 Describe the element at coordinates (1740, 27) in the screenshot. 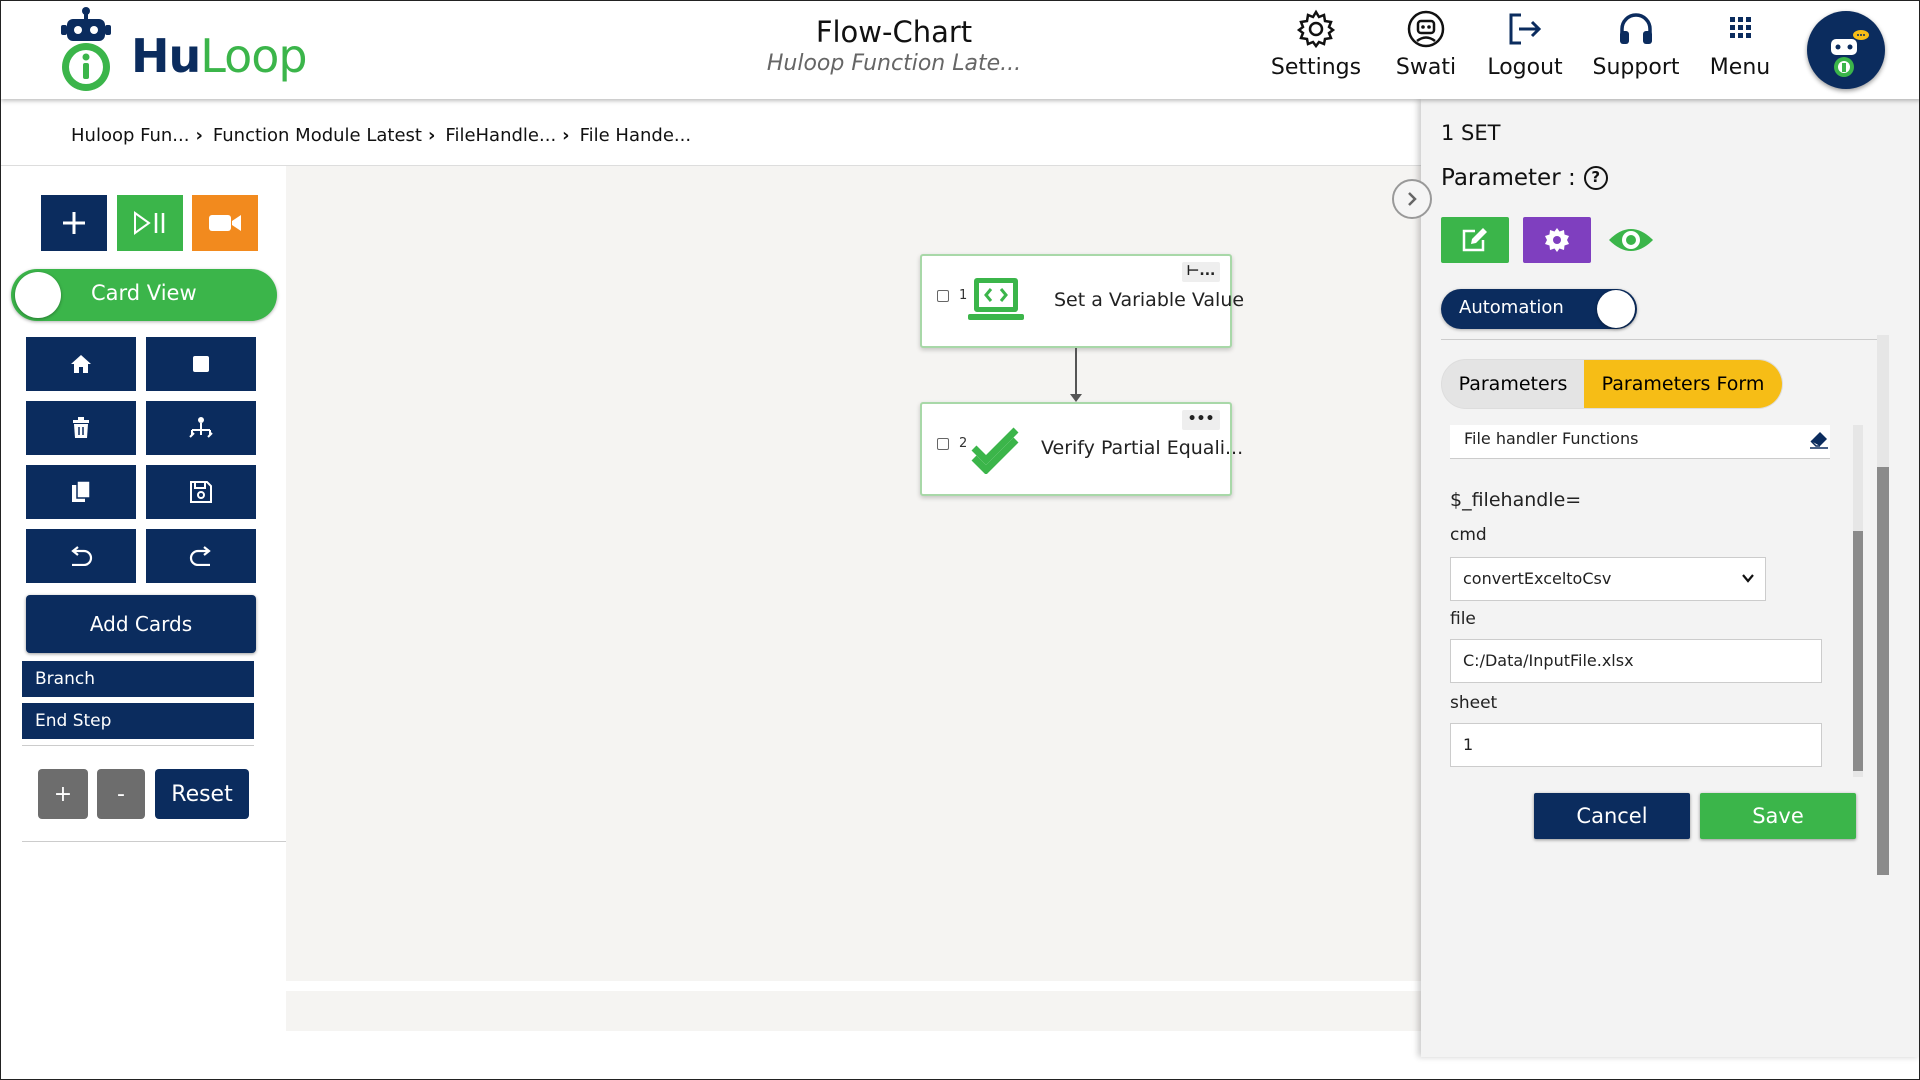

I see `grid-menu-icon` at that location.